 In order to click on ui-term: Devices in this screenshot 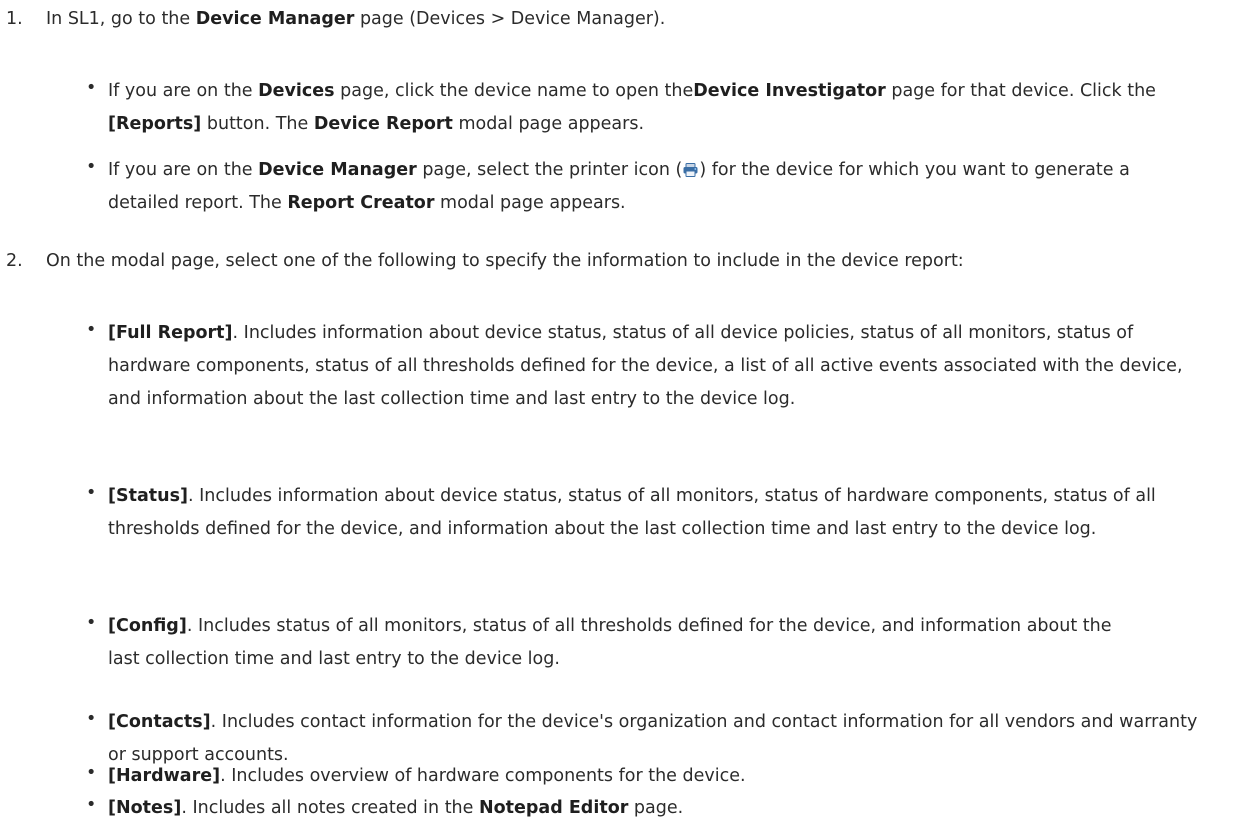, I will do `click(296, 91)`.